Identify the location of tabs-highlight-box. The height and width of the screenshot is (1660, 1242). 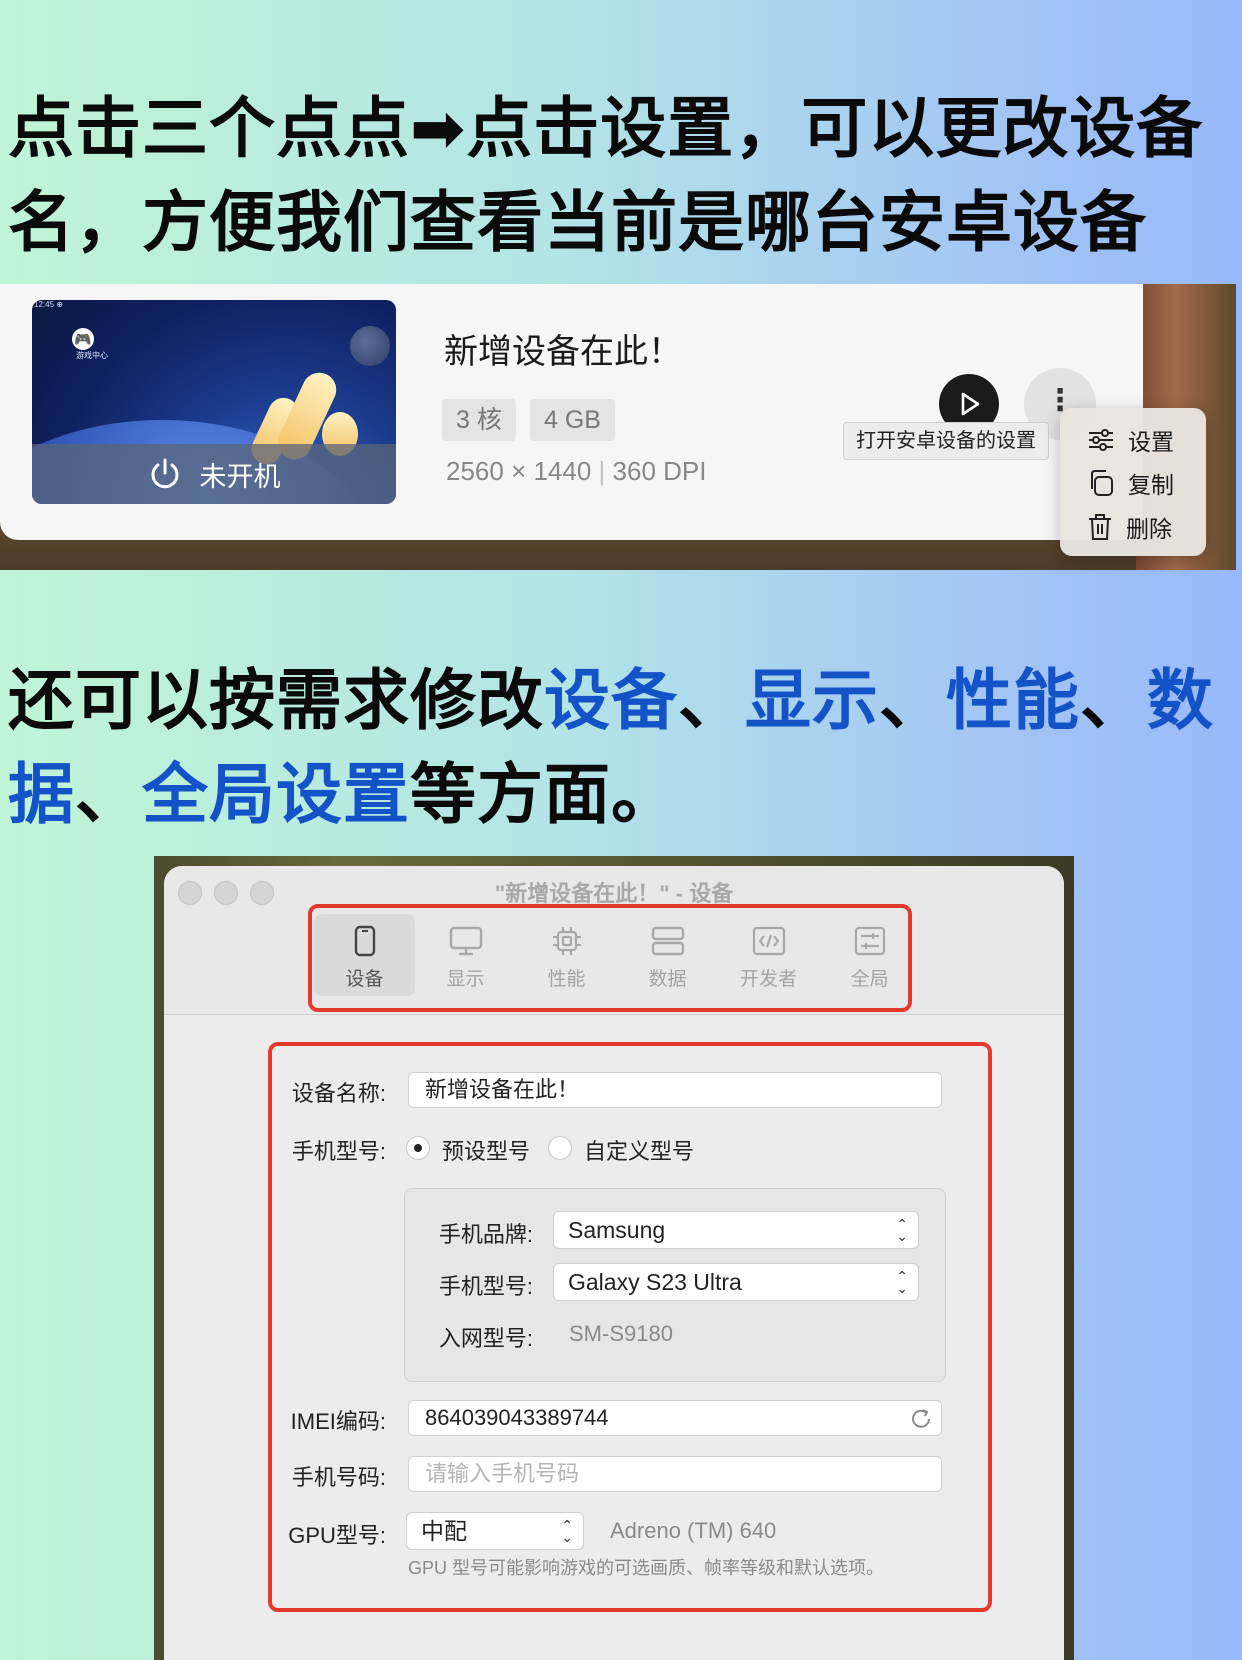
(610, 958).